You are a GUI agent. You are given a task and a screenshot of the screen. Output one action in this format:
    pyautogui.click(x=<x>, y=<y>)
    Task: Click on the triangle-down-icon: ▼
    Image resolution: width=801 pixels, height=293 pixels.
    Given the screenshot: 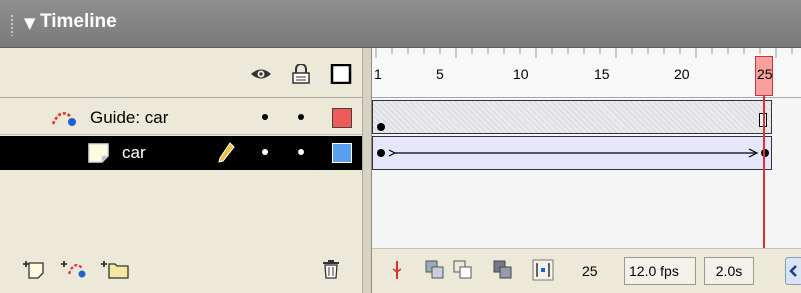 What is the action you would take?
    pyautogui.click(x=30, y=23)
    